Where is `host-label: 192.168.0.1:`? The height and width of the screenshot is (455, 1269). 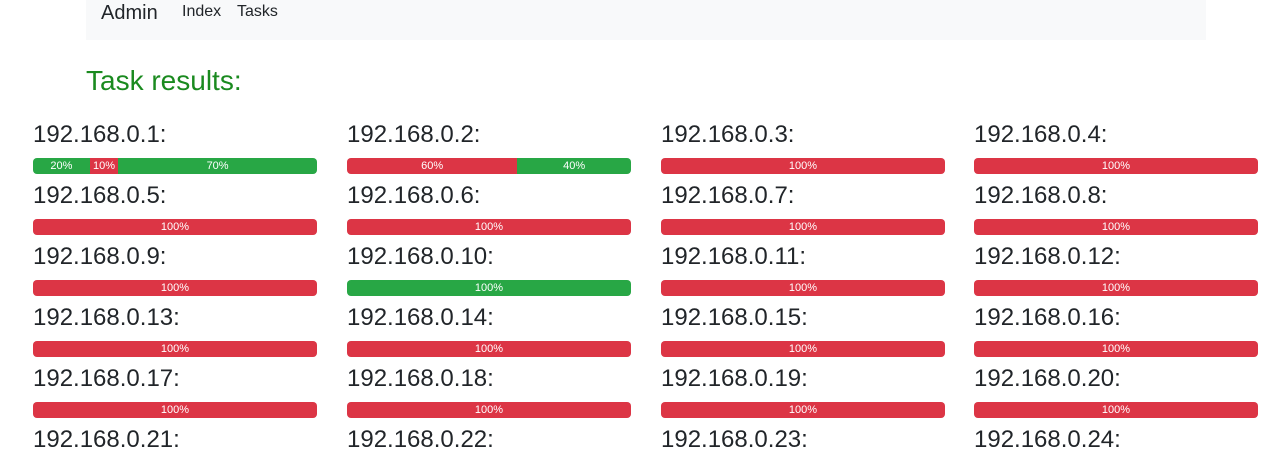
host-label: 192.168.0.1: is located at coordinates (100, 134).